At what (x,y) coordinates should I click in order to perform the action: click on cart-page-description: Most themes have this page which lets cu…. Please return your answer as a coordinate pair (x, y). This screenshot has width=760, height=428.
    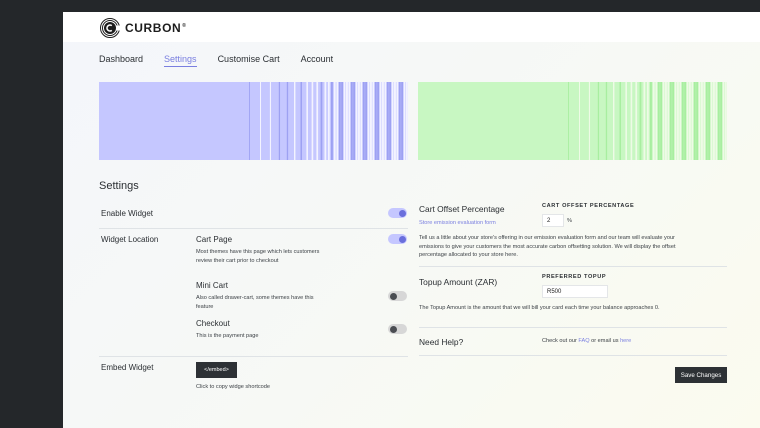
    Looking at the image, I should click on (258, 256).